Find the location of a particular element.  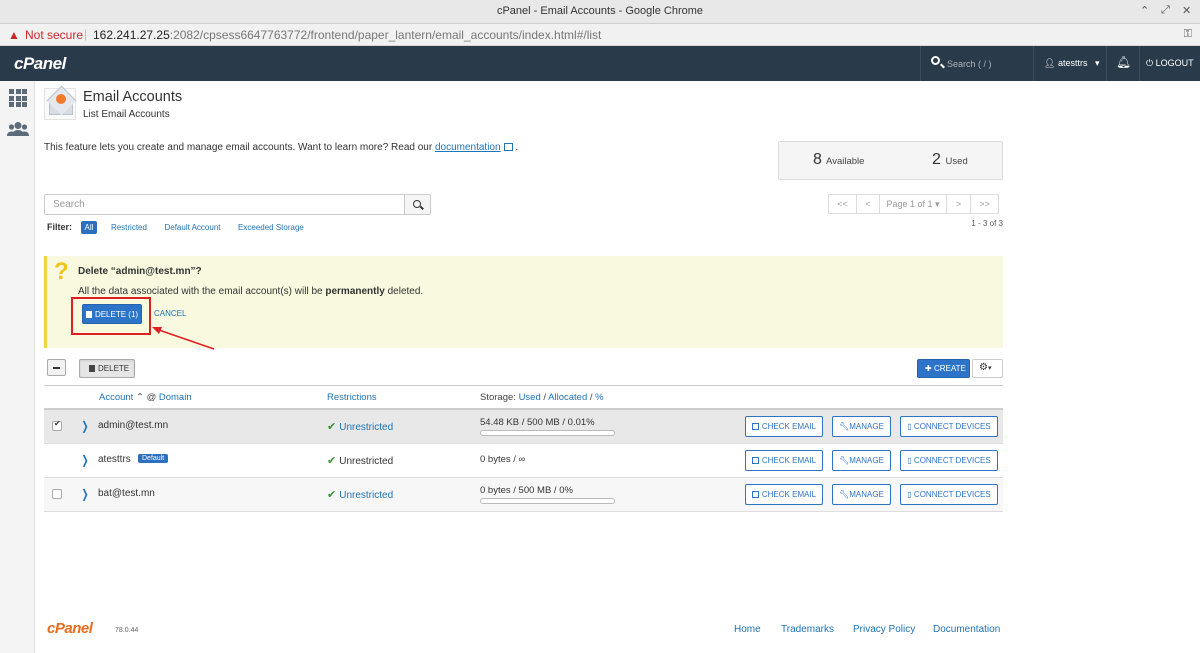

storage-bar is located at coordinates (547, 501).